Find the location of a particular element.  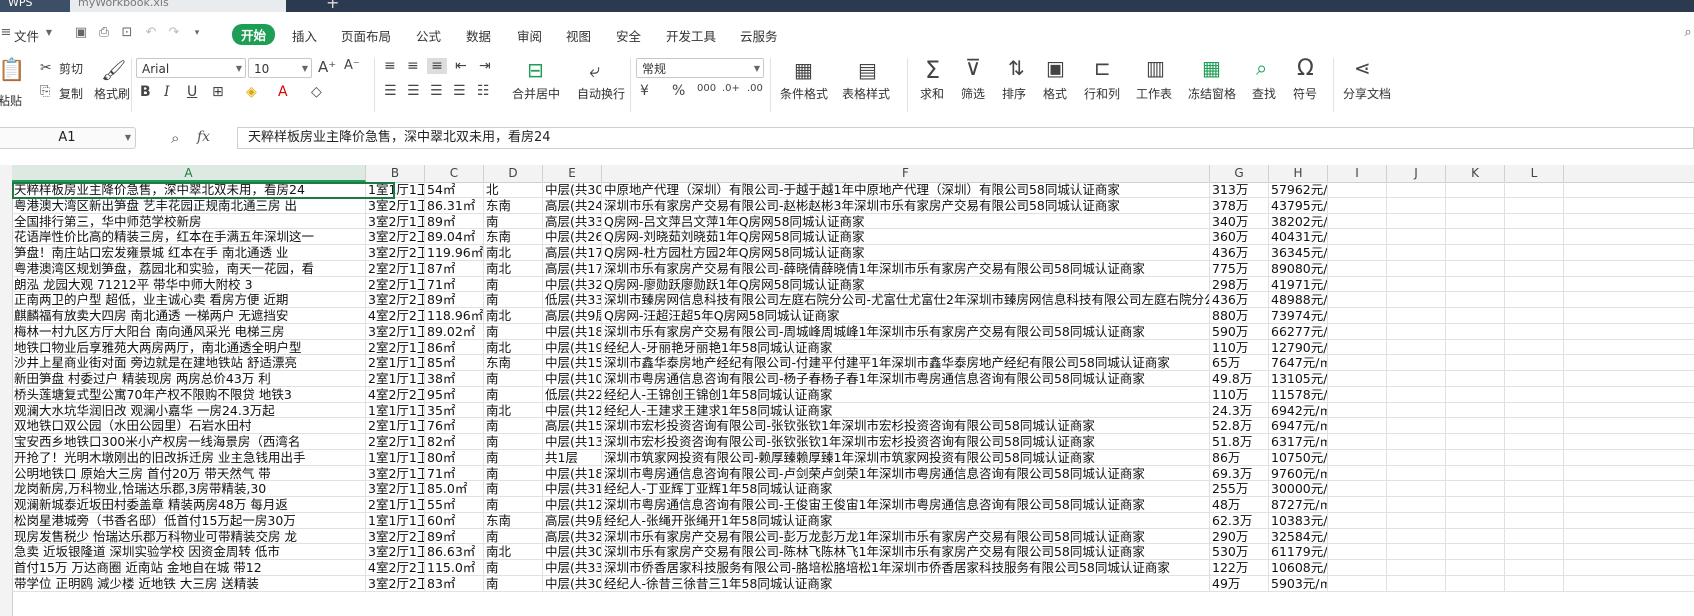

tab-wps: WPS is located at coordinates (38, 6).